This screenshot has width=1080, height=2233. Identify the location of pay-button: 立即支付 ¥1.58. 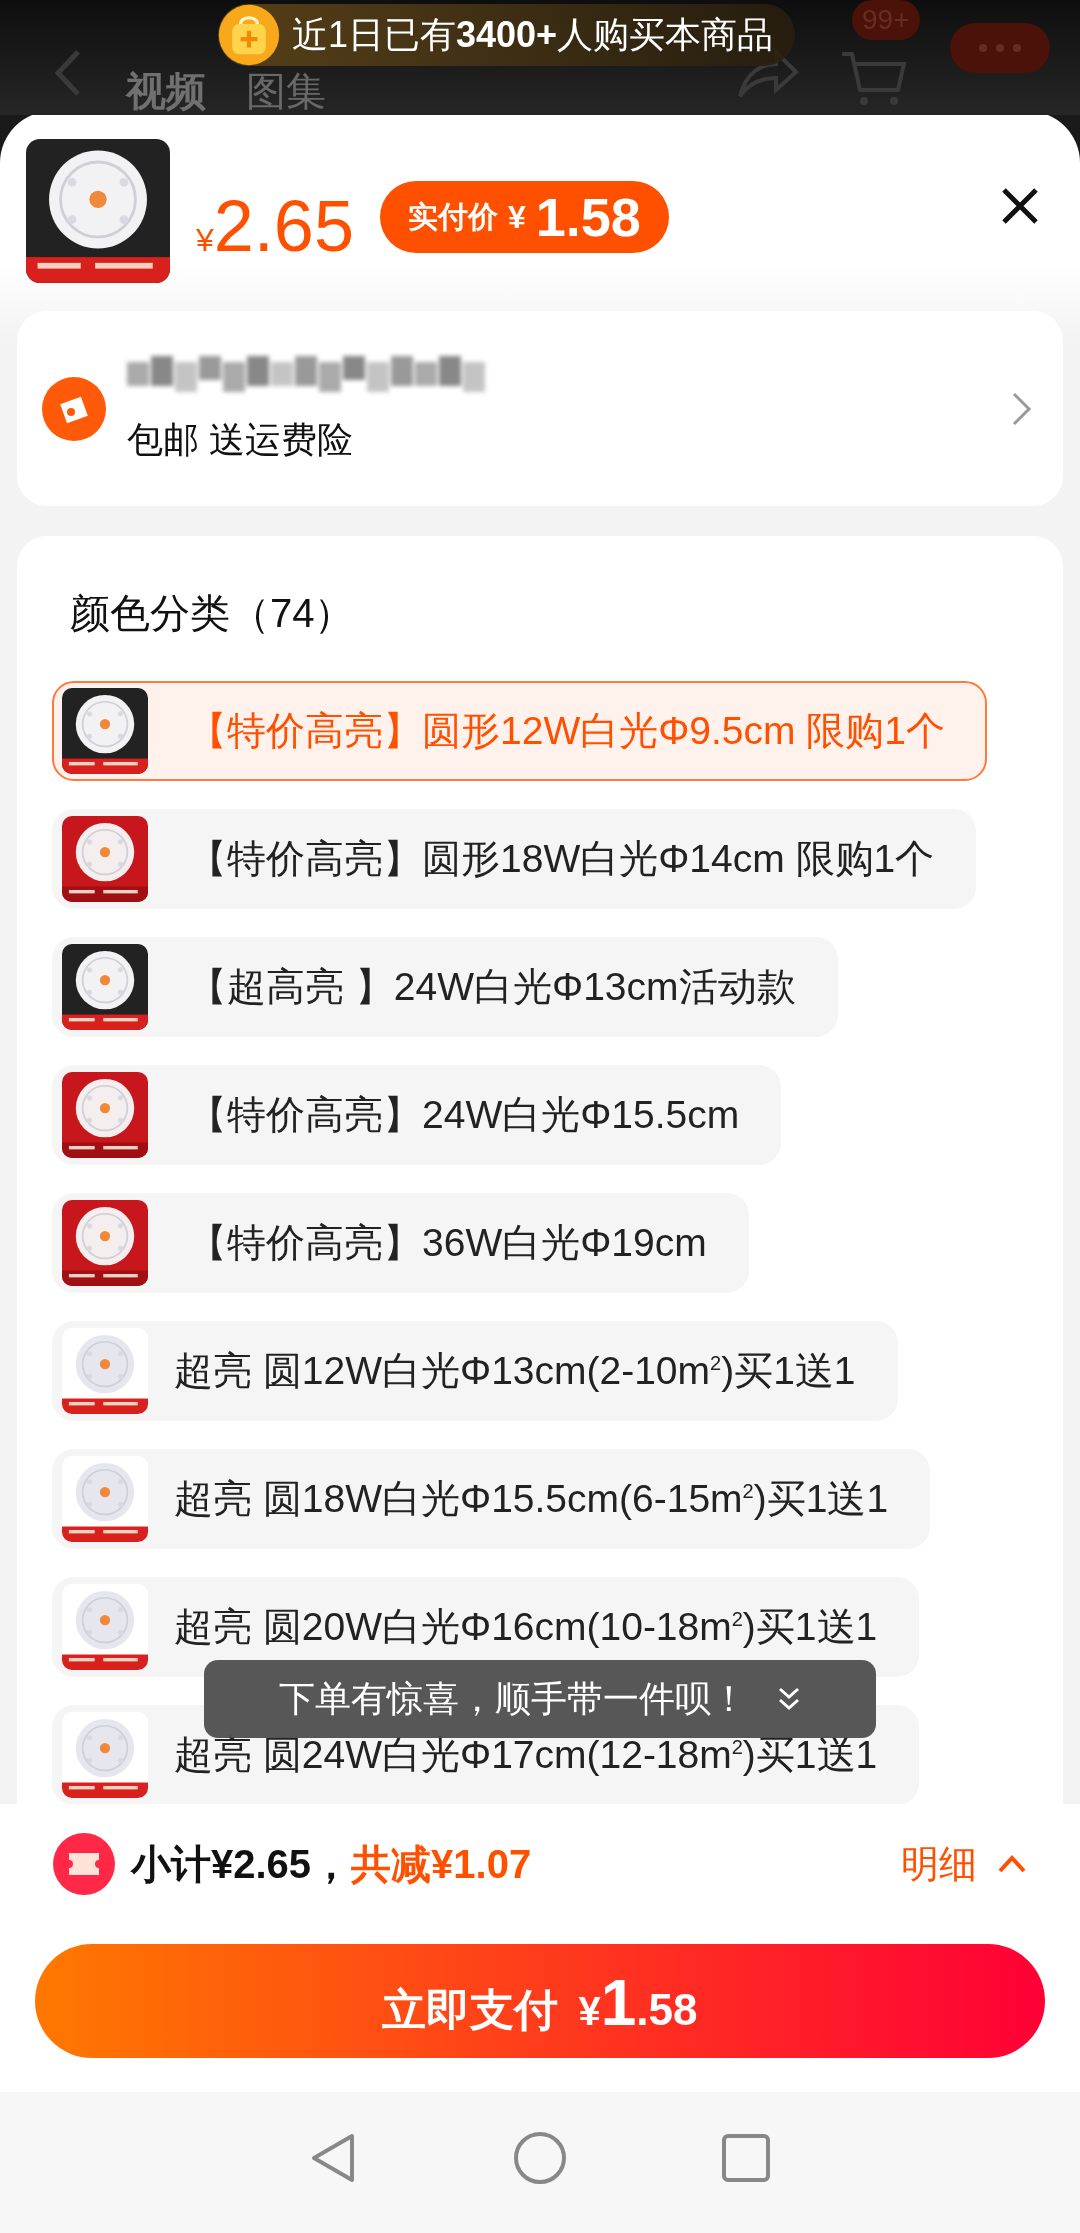
(540, 2001).